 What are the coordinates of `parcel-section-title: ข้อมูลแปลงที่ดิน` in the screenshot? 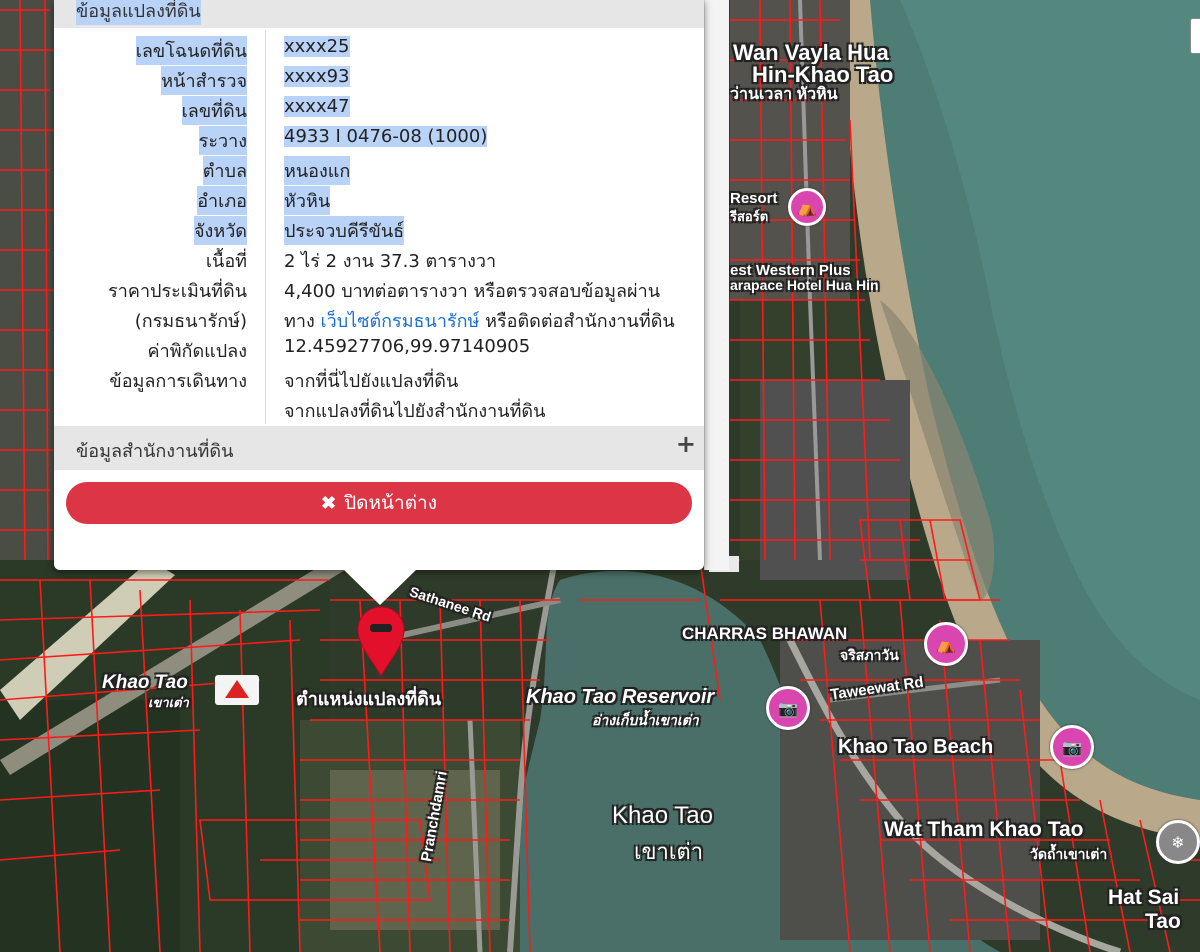 It's located at (138, 12).